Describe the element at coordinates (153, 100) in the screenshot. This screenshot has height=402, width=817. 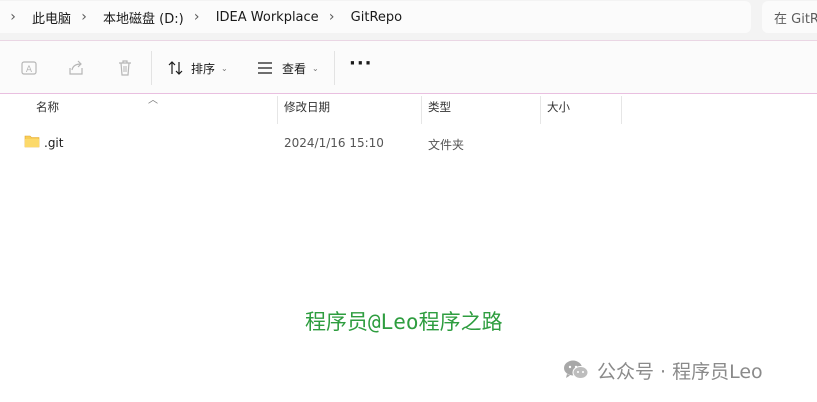
I see `sort-ascending-icon: ︿` at that location.